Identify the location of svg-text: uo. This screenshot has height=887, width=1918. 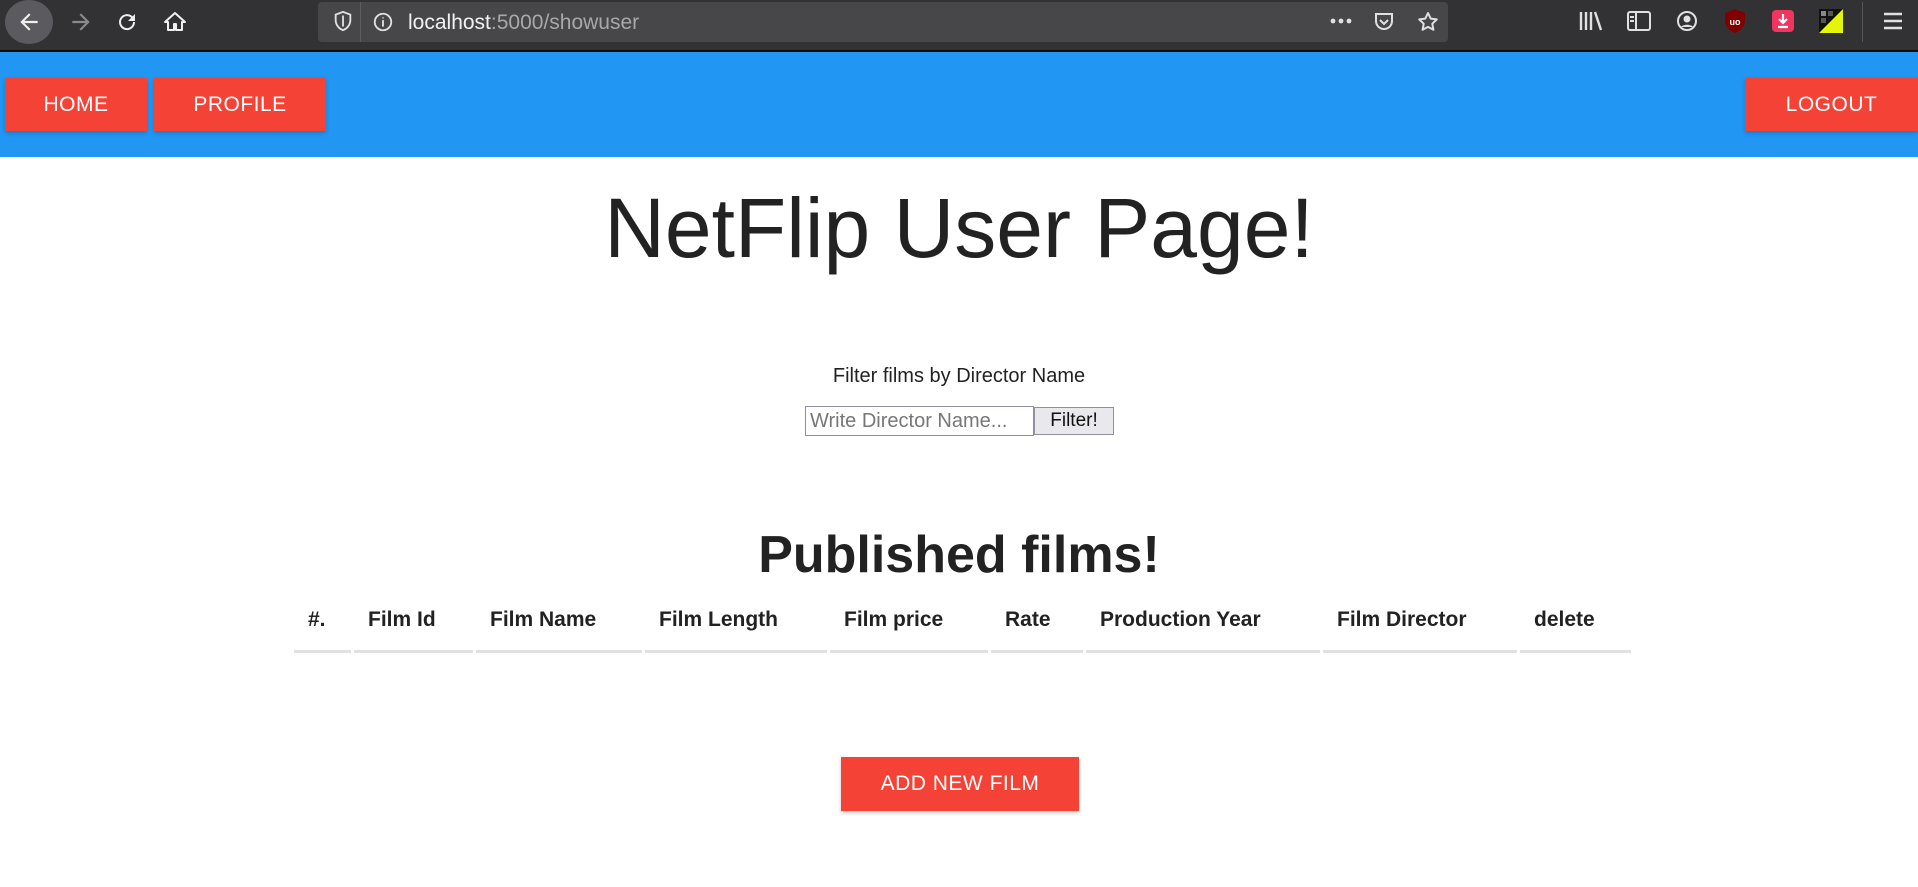
(1735, 22).